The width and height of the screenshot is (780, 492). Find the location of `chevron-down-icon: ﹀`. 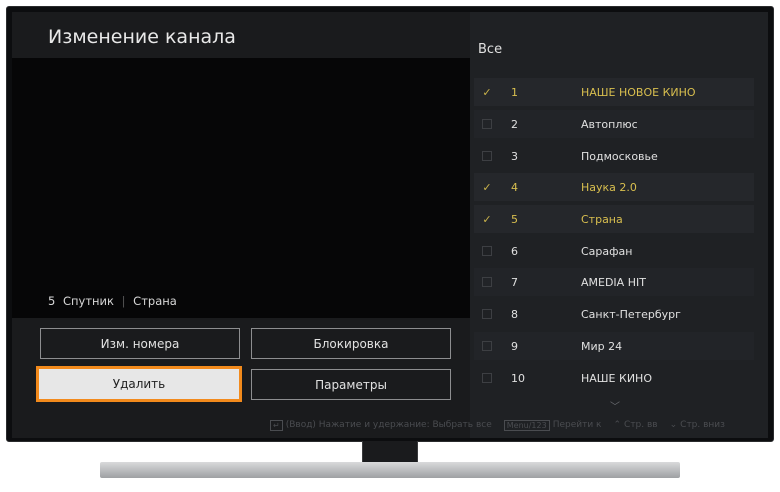

chevron-down-icon: ﹀ is located at coordinates (615, 405).